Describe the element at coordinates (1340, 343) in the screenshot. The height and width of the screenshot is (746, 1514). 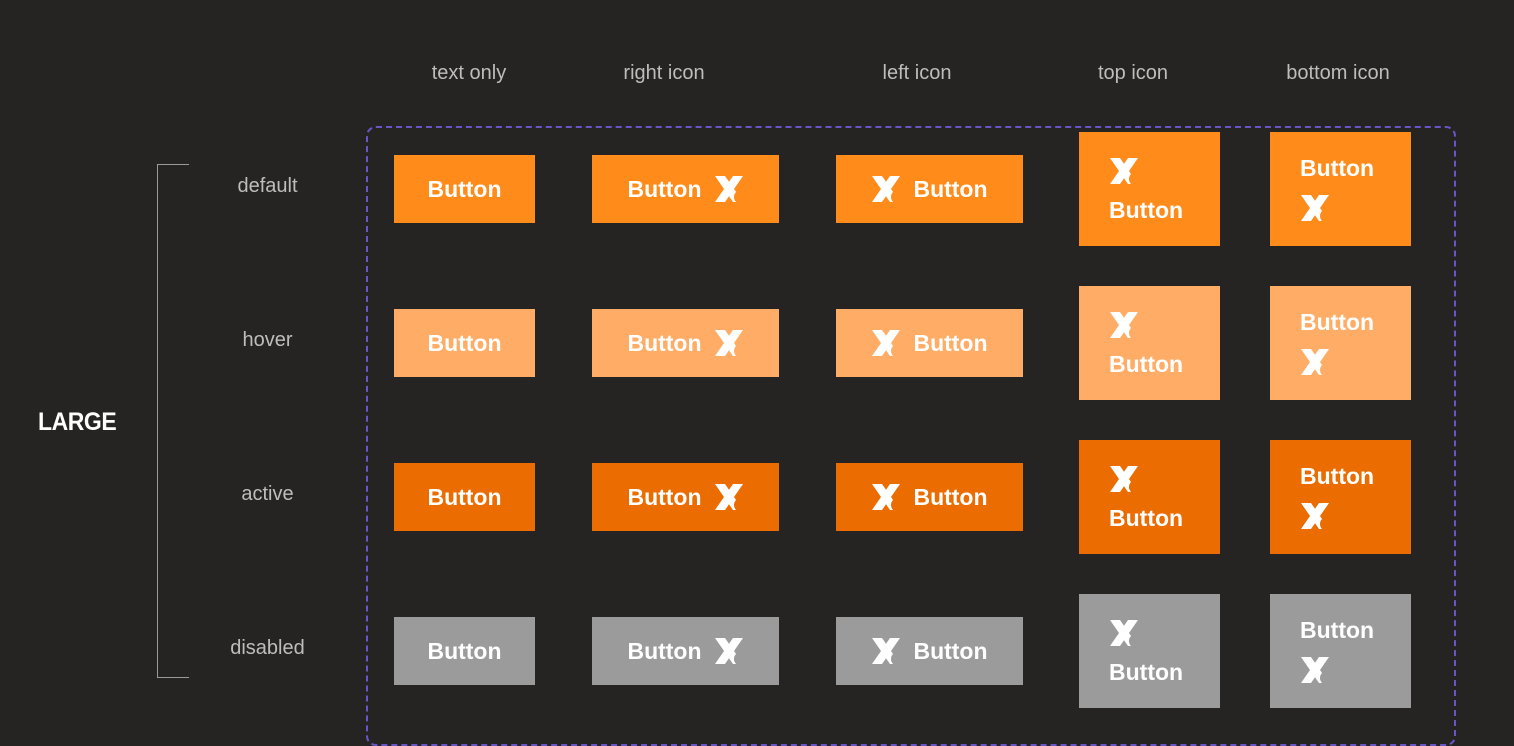
I see `button-bottom-hover: Button` at that location.